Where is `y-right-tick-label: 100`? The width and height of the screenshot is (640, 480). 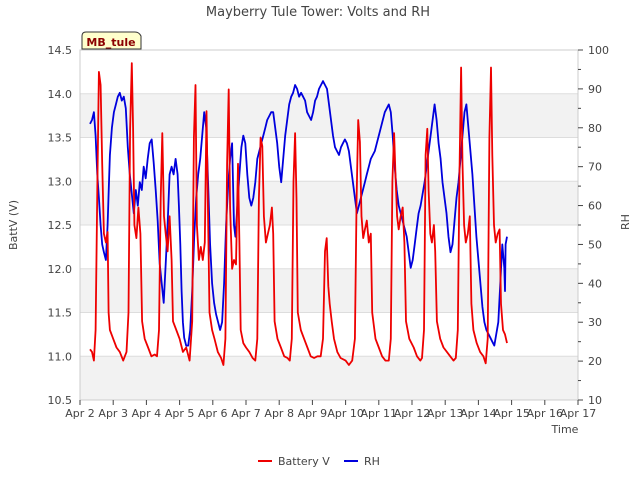 y-right-tick-label: 100 is located at coordinates (598, 50).